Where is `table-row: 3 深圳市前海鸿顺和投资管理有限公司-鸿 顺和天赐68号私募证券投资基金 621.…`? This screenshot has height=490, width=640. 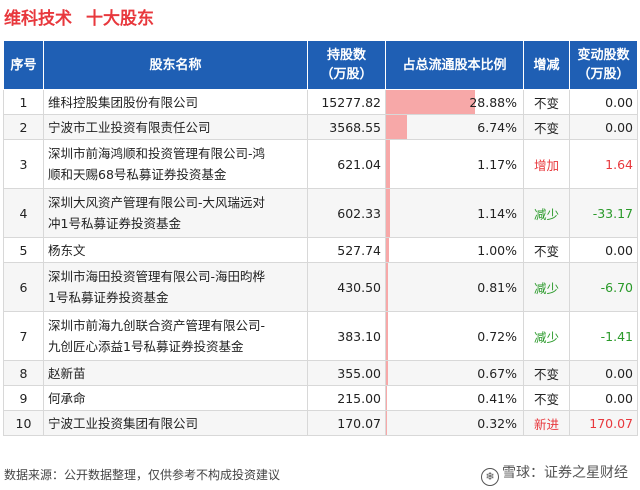
table-row: 3 深圳市前海鸿顺和投资管理有限公司-鸿 顺和天赐68号私募证券投资基金 621.… is located at coordinates (320, 164).